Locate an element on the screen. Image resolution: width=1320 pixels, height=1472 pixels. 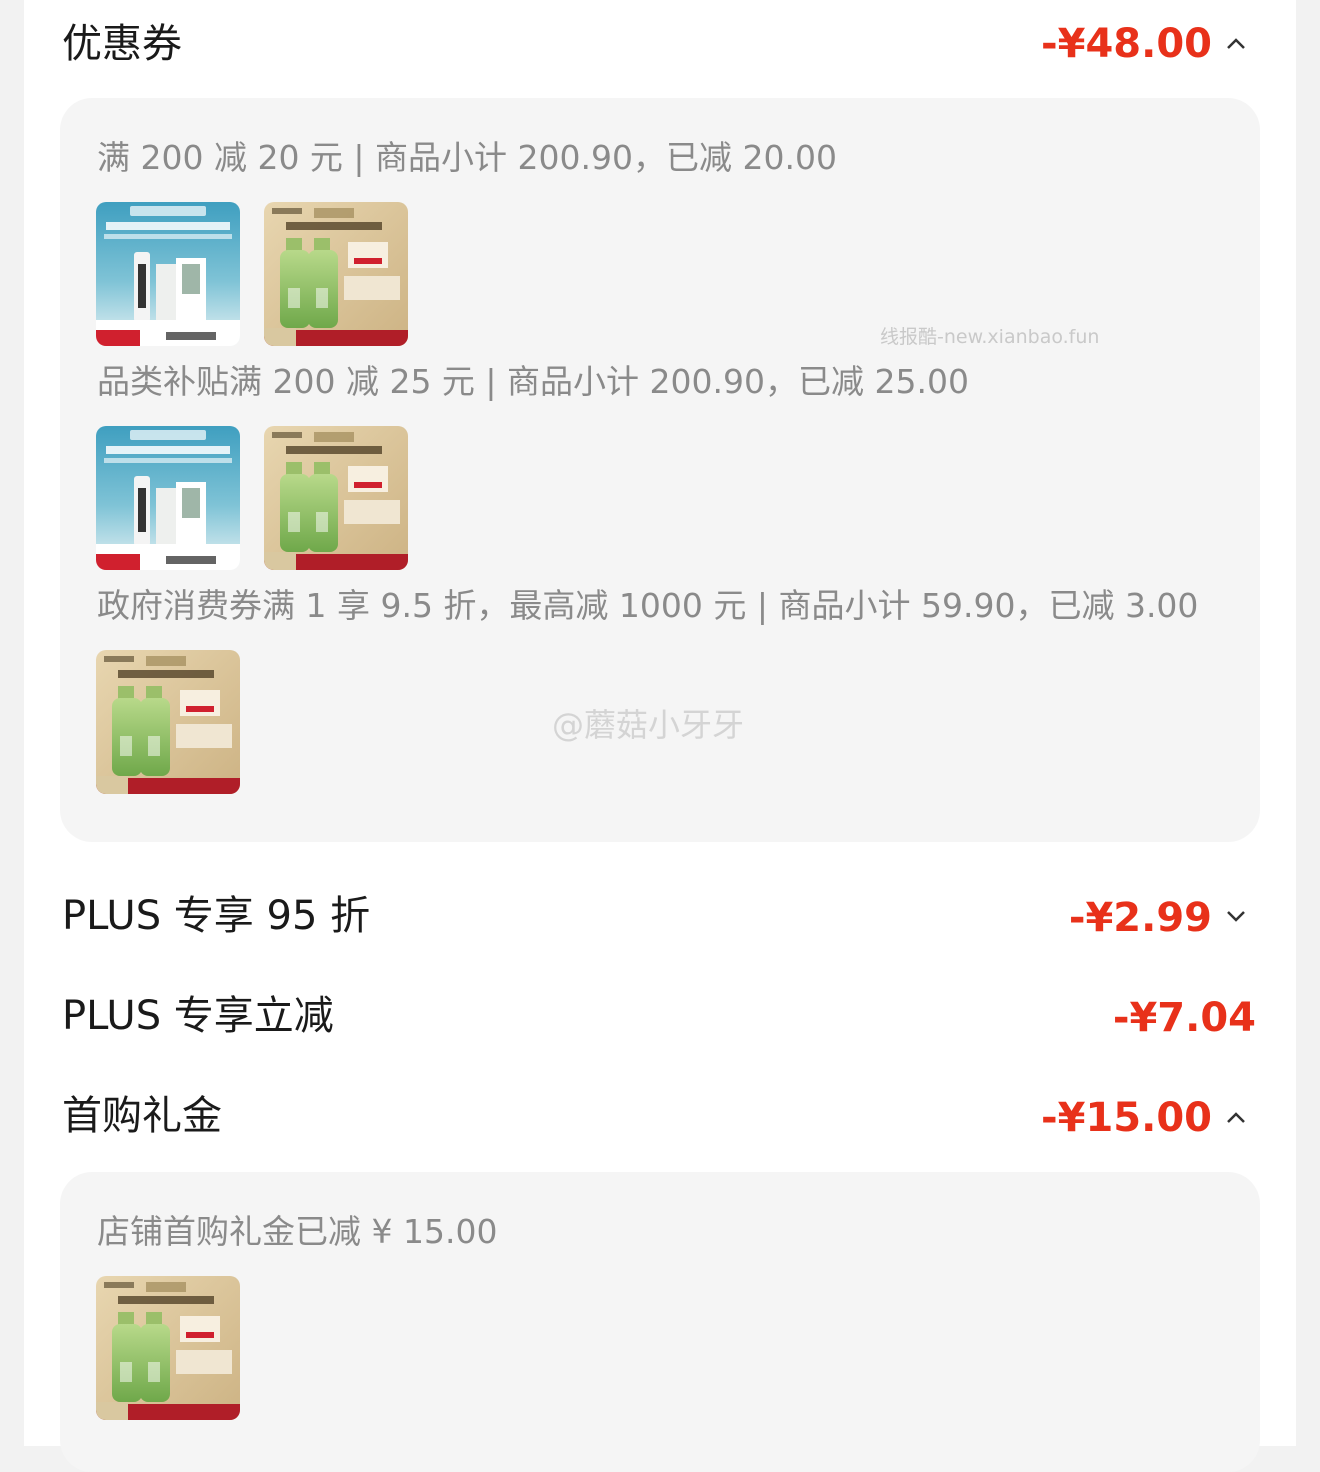
weibo-watermark: @蘑菇小牙牙 is located at coordinates (648, 725).